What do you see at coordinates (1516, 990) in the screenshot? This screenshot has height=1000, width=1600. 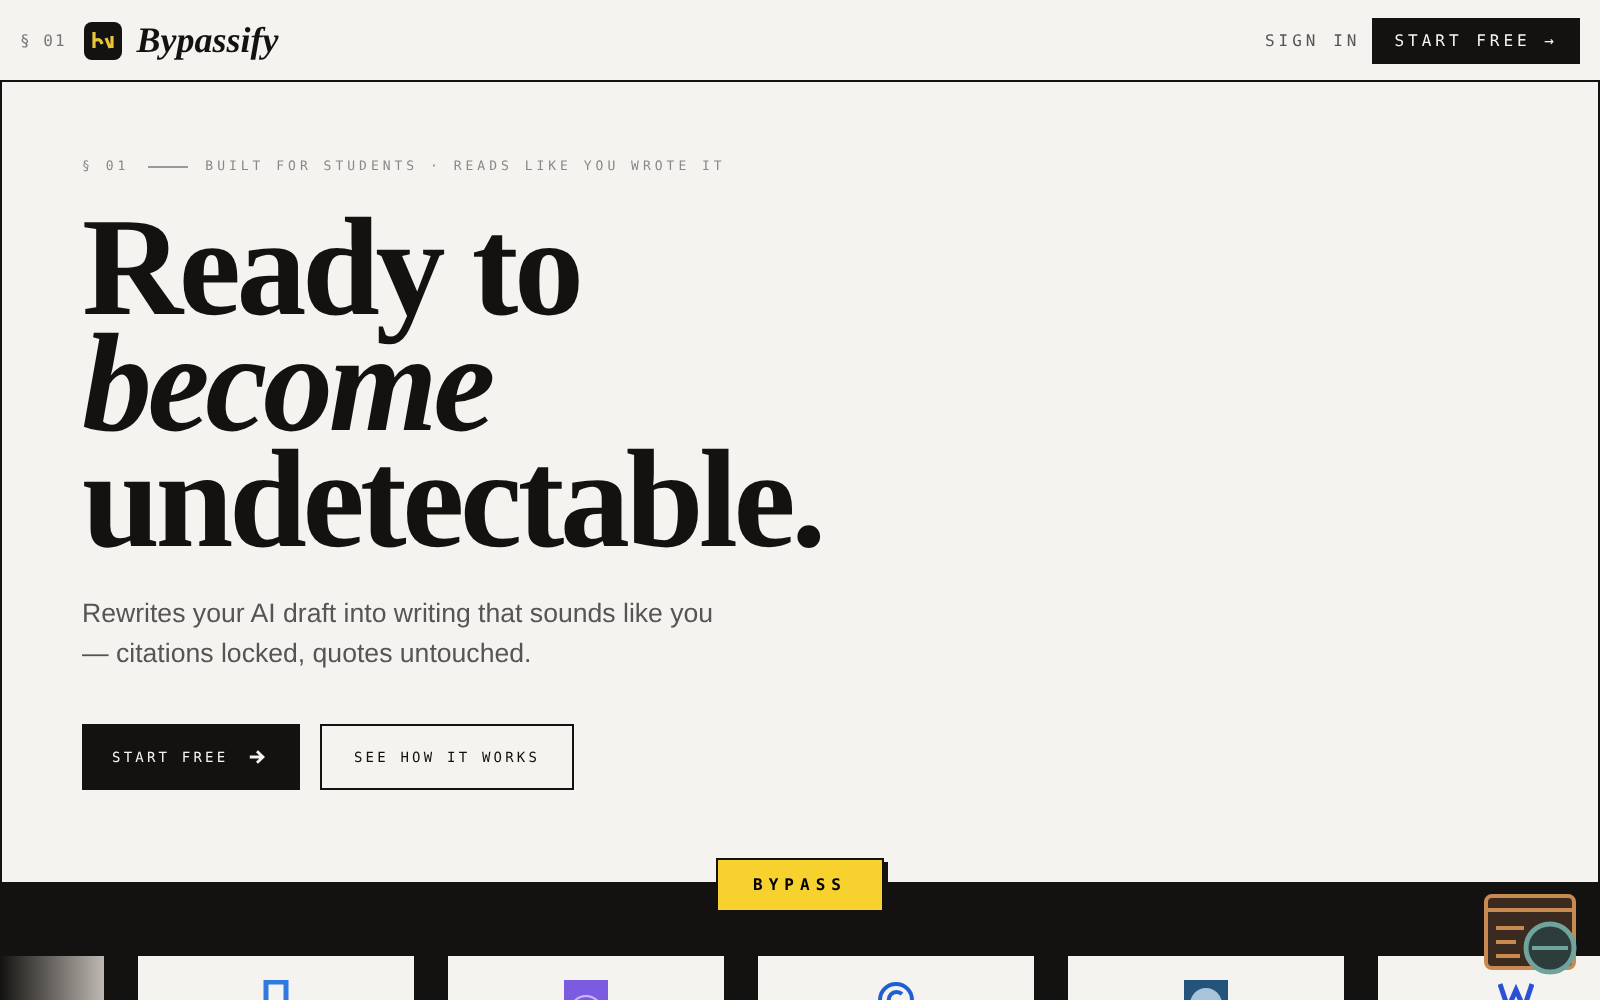 I see `w-logo-icon` at bounding box center [1516, 990].